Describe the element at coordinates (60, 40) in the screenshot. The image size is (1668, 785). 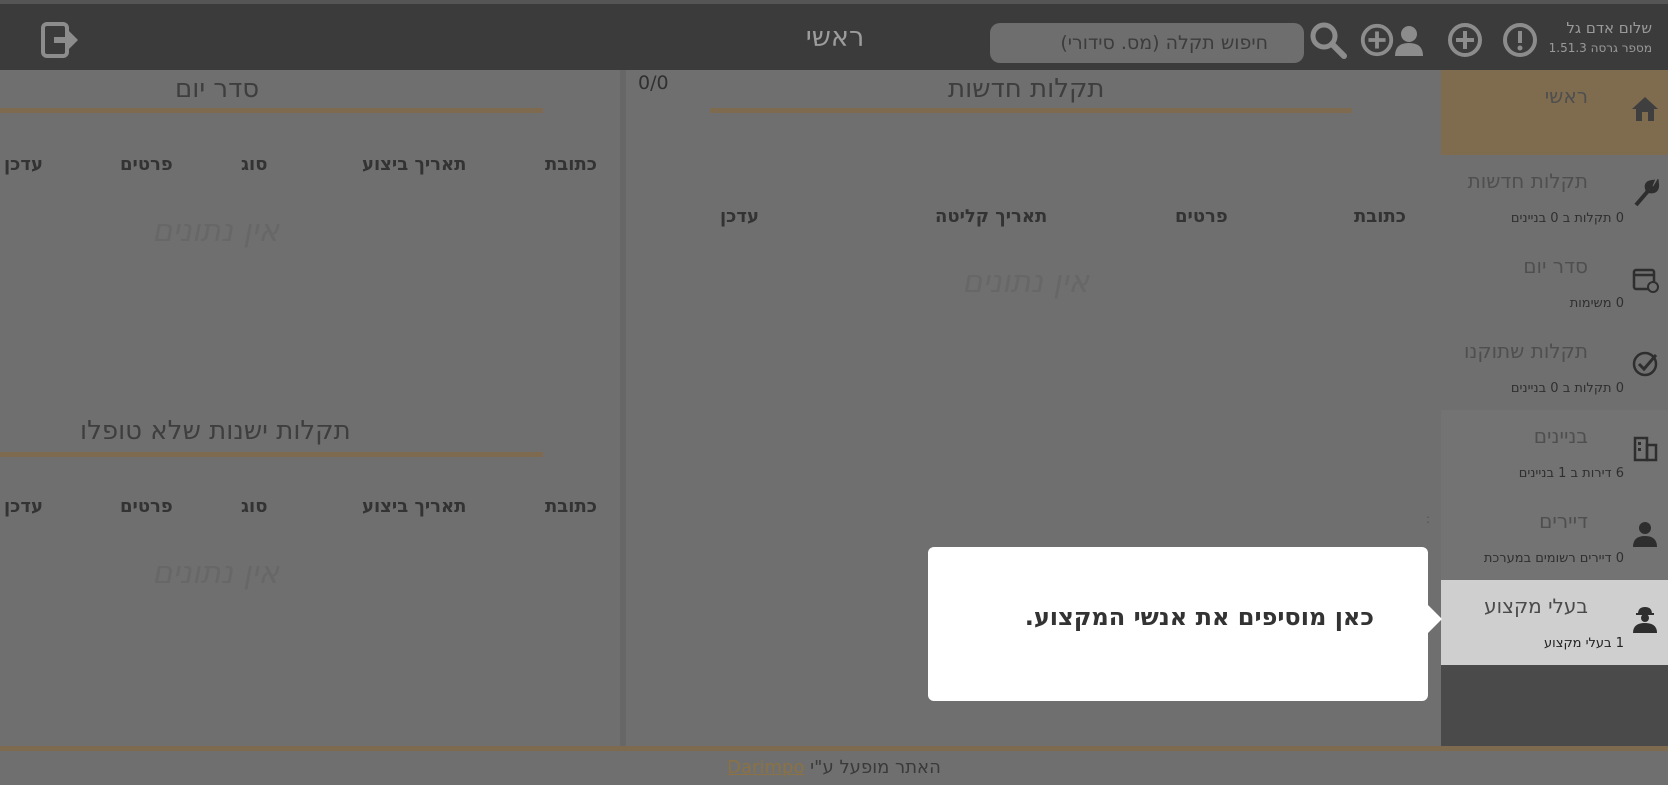
I see `logout-icon` at that location.